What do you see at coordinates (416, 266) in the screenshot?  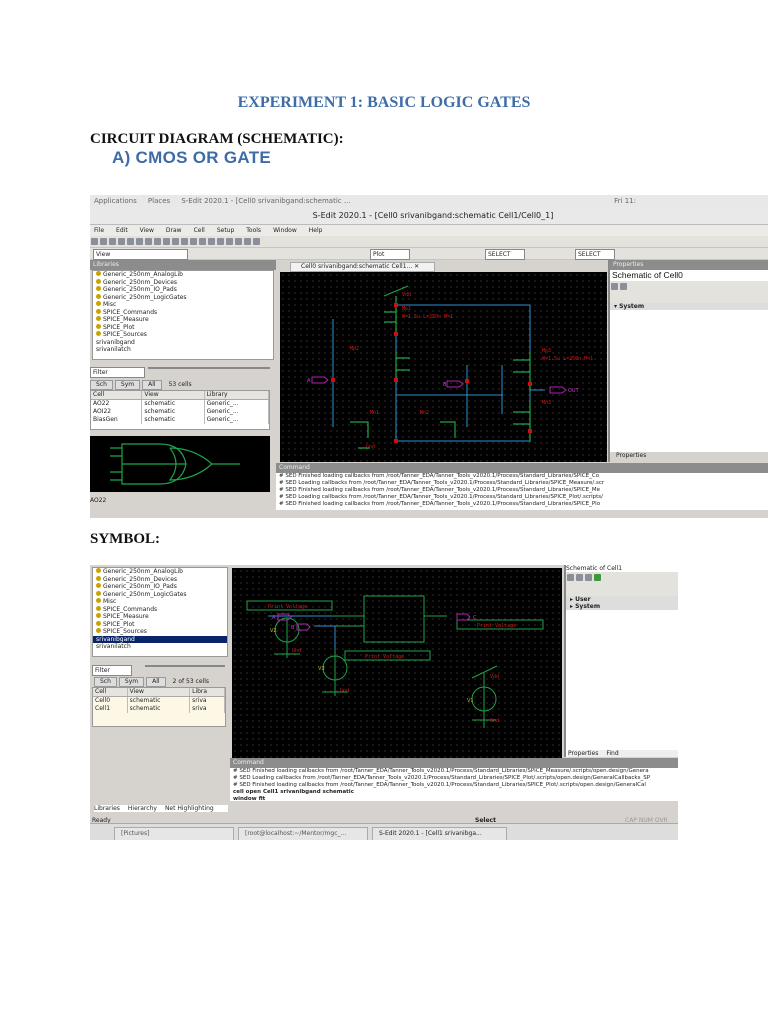 I see `close-icon: ✕` at bounding box center [416, 266].